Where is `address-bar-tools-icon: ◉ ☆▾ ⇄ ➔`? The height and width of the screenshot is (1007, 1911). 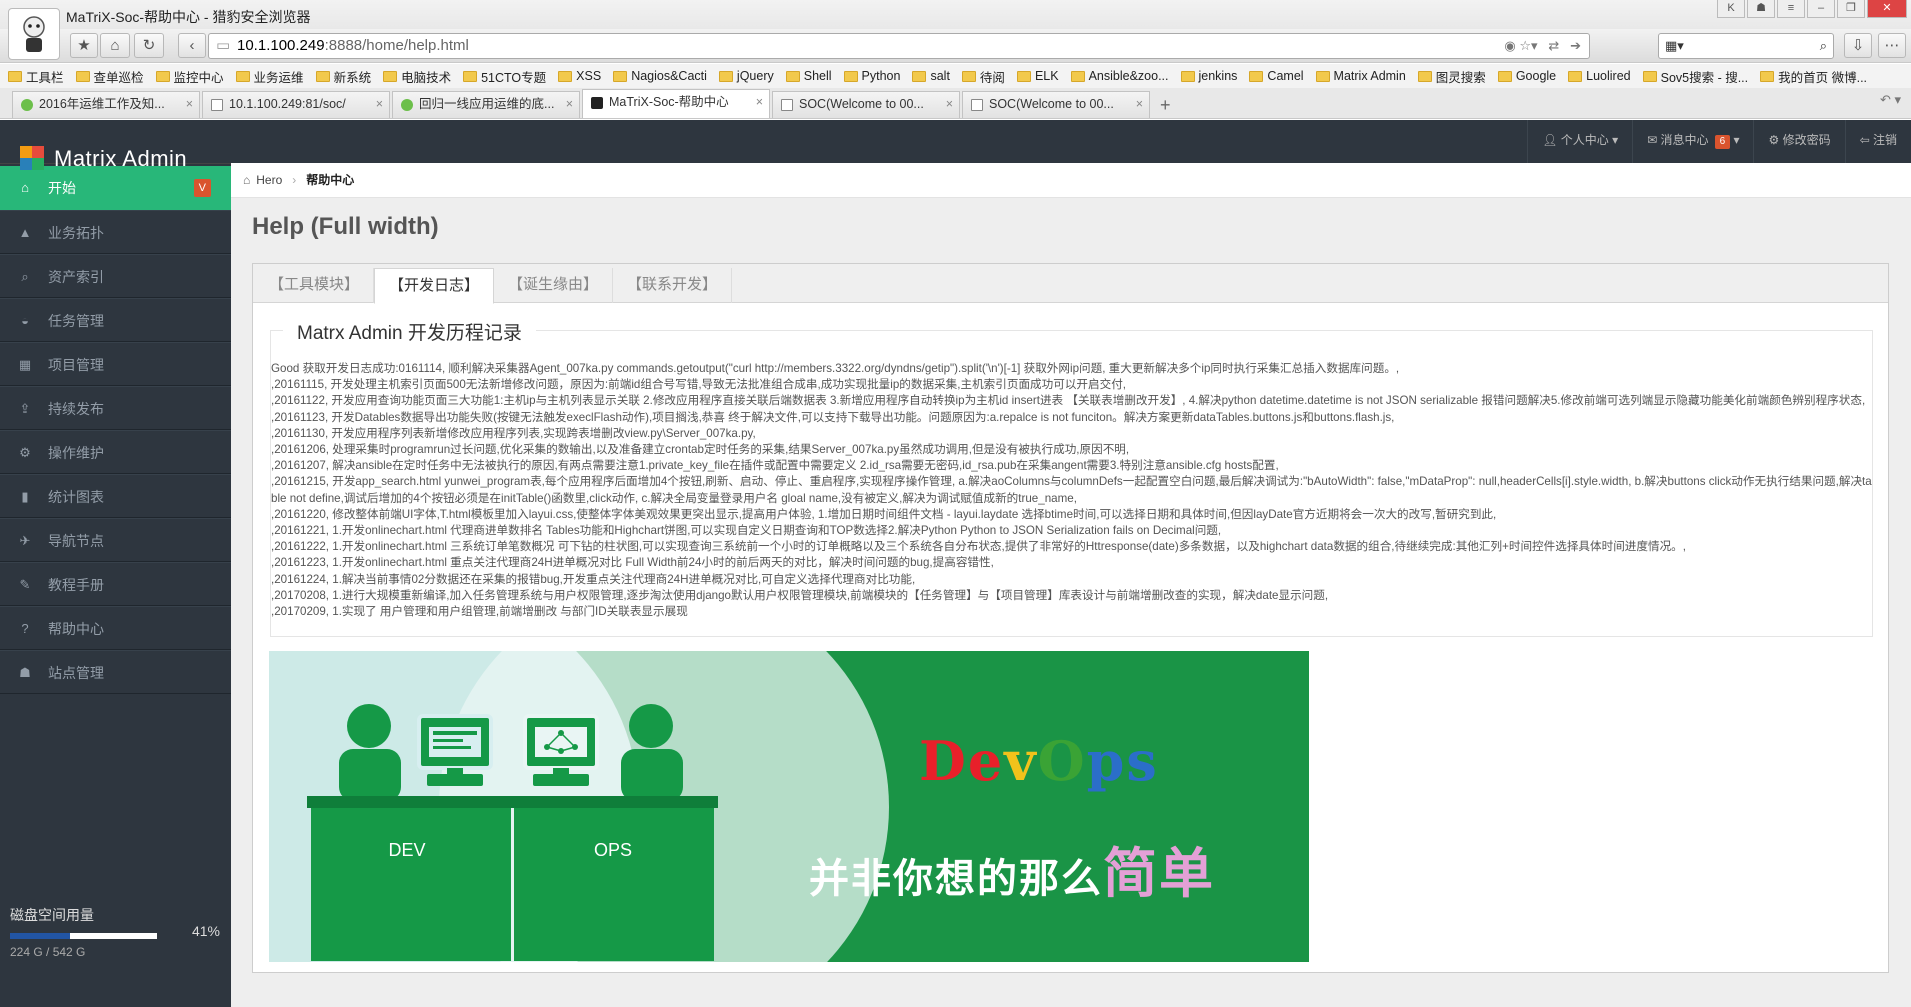
address-bar-tools-icon: ◉ ☆▾ ⇄ ➔ is located at coordinates (1542, 46).